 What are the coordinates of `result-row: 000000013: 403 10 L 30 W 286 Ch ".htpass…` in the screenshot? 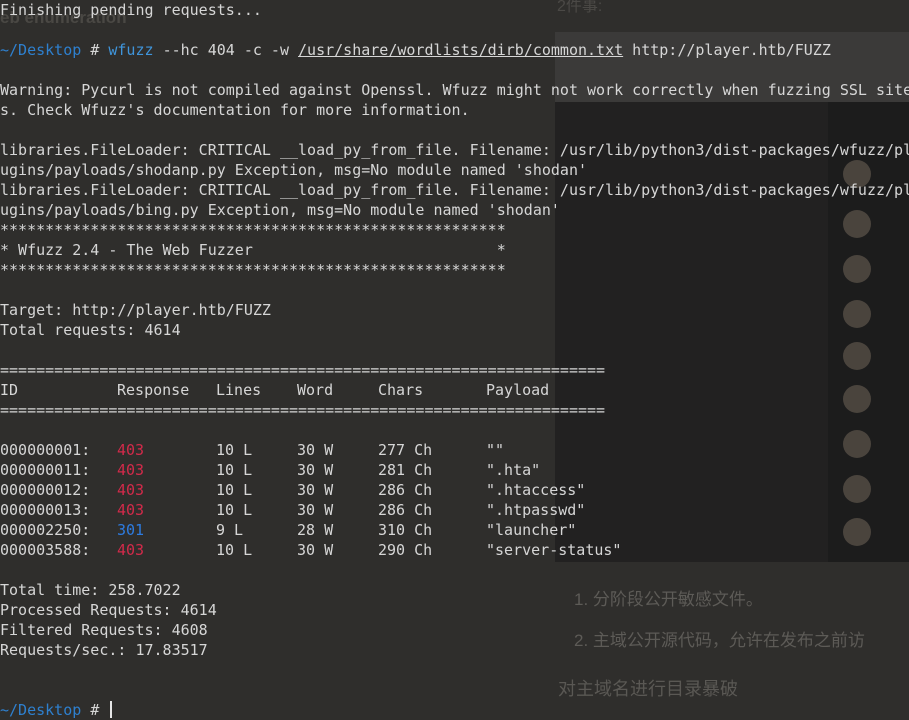 It's located at (454, 510).